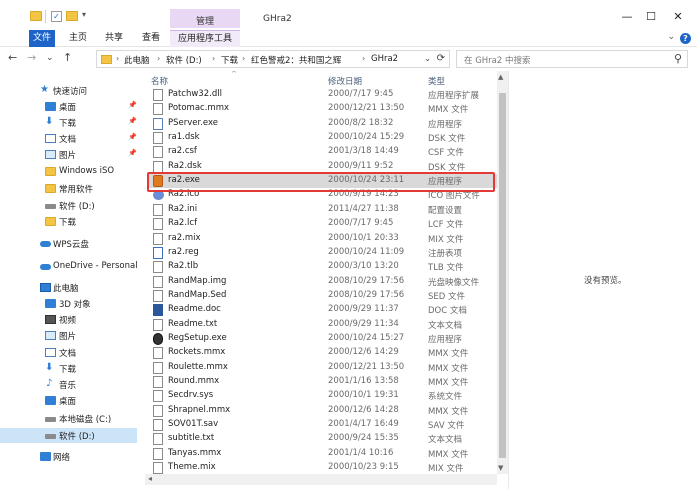 This screenshot has height=489, width=697. Describe the element at coordinates (75, 305) in the screenshot. I see `nav-item-label: 3D 对象` at that location.